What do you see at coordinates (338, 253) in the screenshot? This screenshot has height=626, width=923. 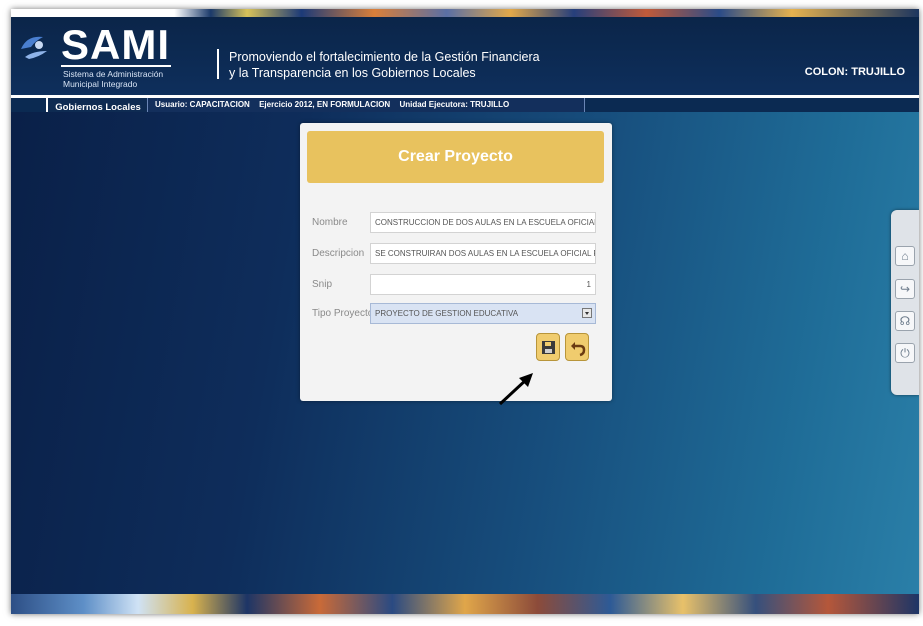 I see `descripcion-label: Descripcion` at bounding box center [338, 253].